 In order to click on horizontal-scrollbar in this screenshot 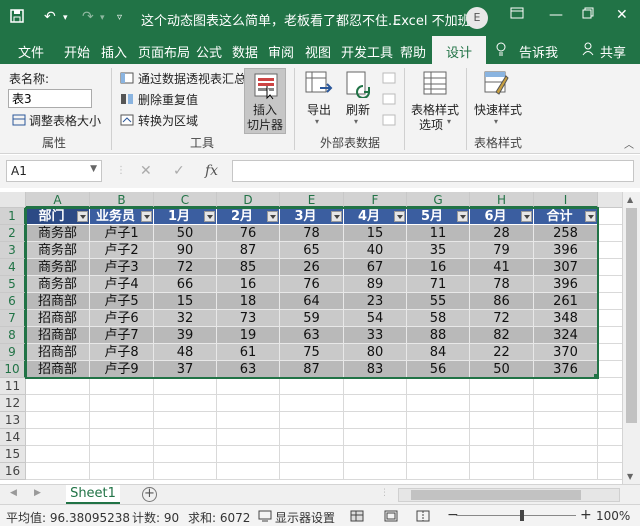, I will do `click(509, 495)`.